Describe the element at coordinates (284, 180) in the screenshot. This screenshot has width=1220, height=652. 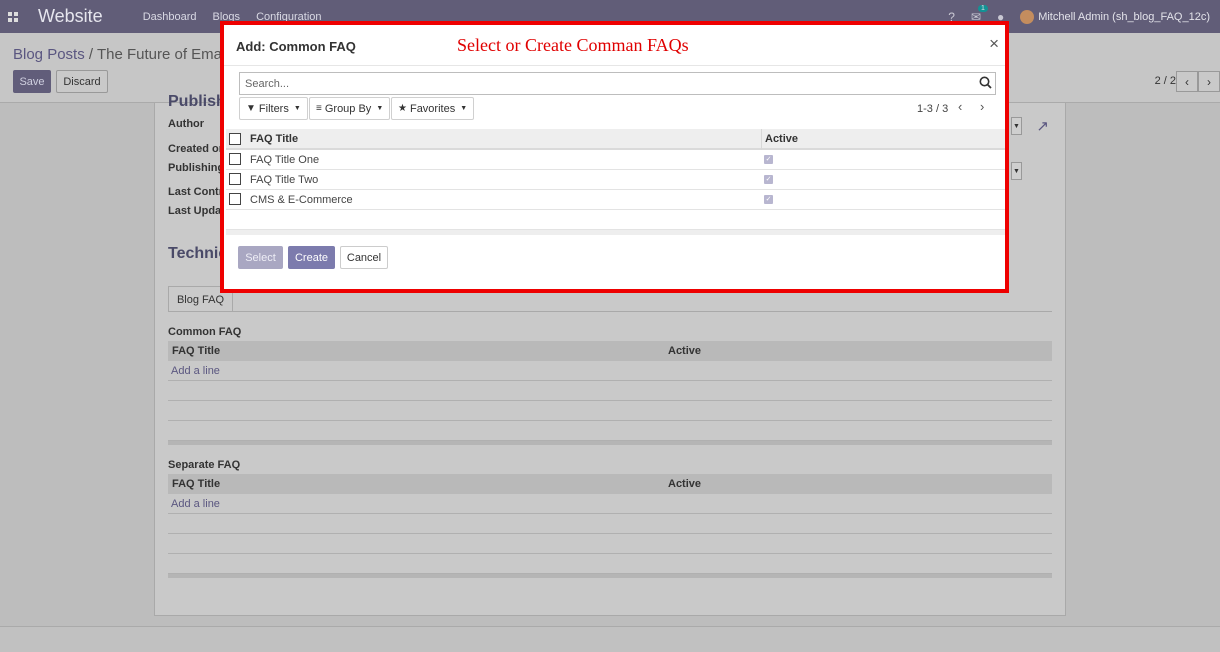
I see `faq-title-cell: FAQ Title Two` at that location.